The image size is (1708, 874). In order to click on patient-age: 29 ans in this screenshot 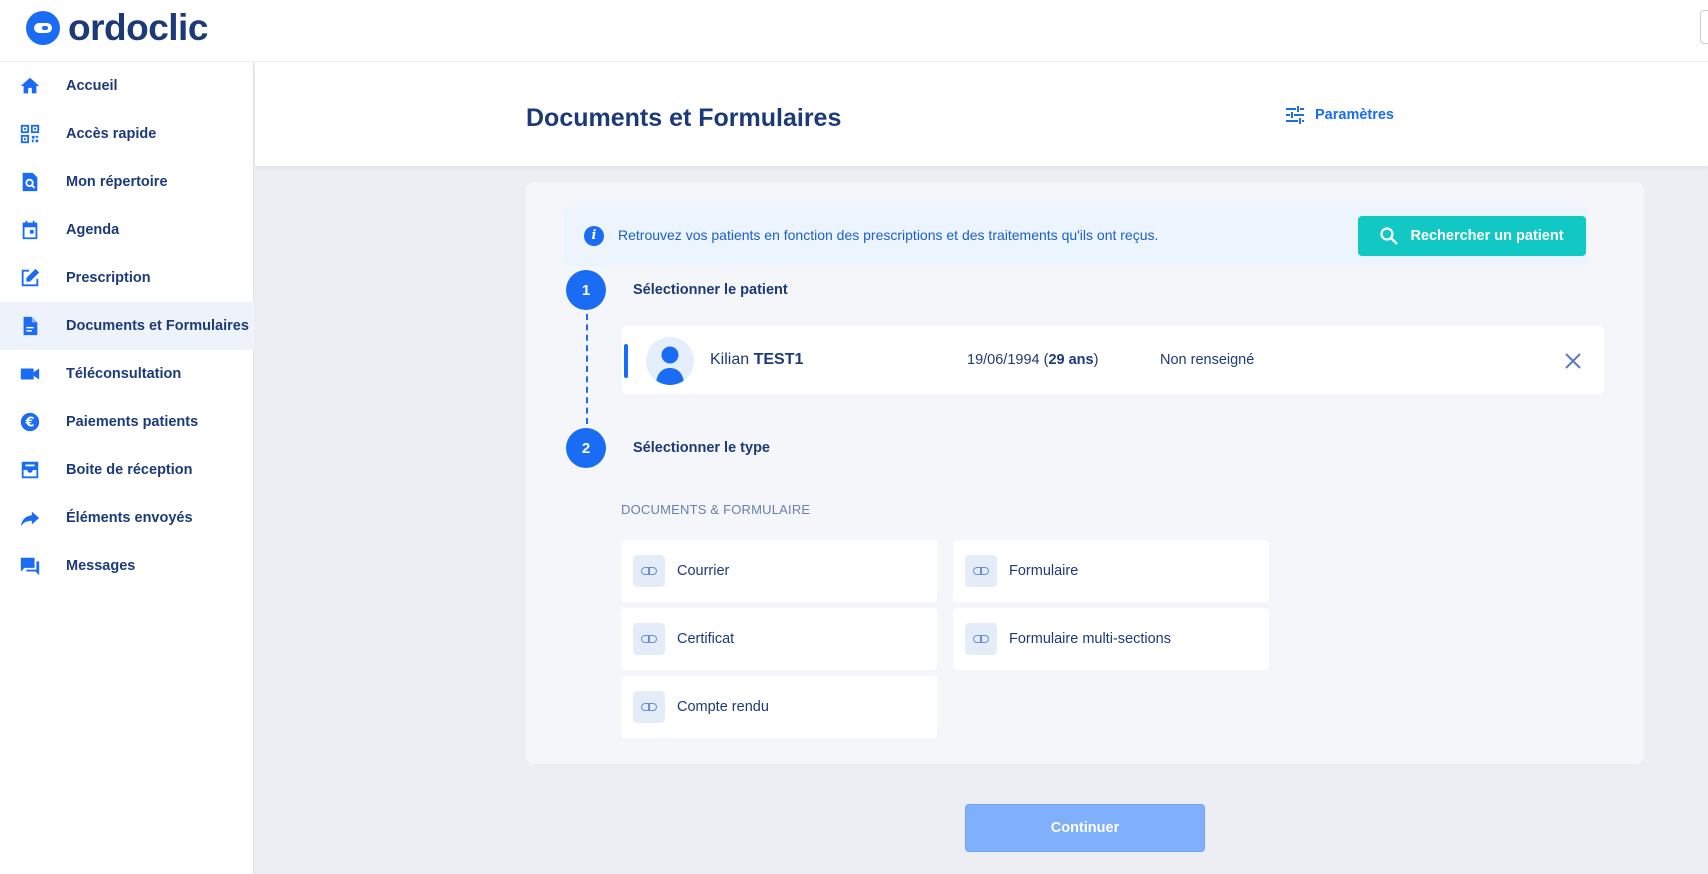, I will do `click(1071, 360)`.